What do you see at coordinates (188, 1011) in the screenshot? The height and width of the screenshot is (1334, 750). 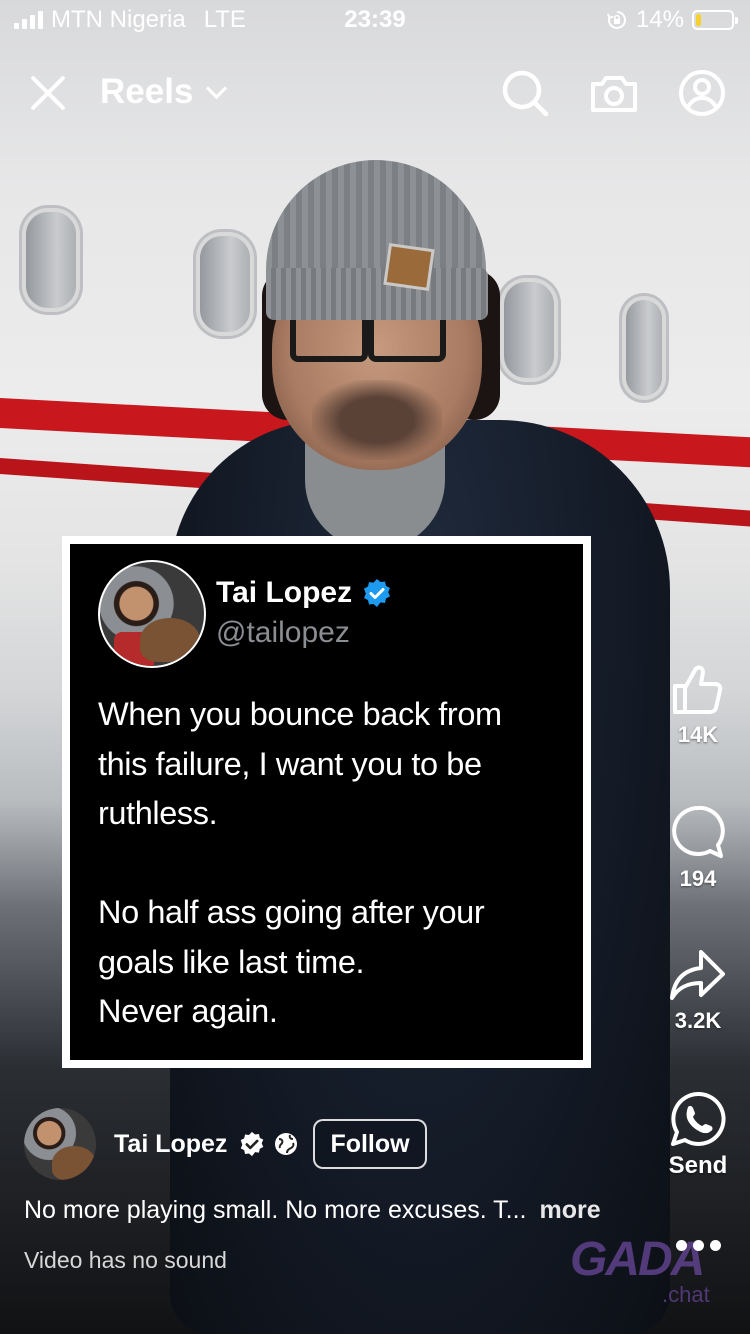 I see `tweet-line: Never again.` at bounding box center [188, 1011].